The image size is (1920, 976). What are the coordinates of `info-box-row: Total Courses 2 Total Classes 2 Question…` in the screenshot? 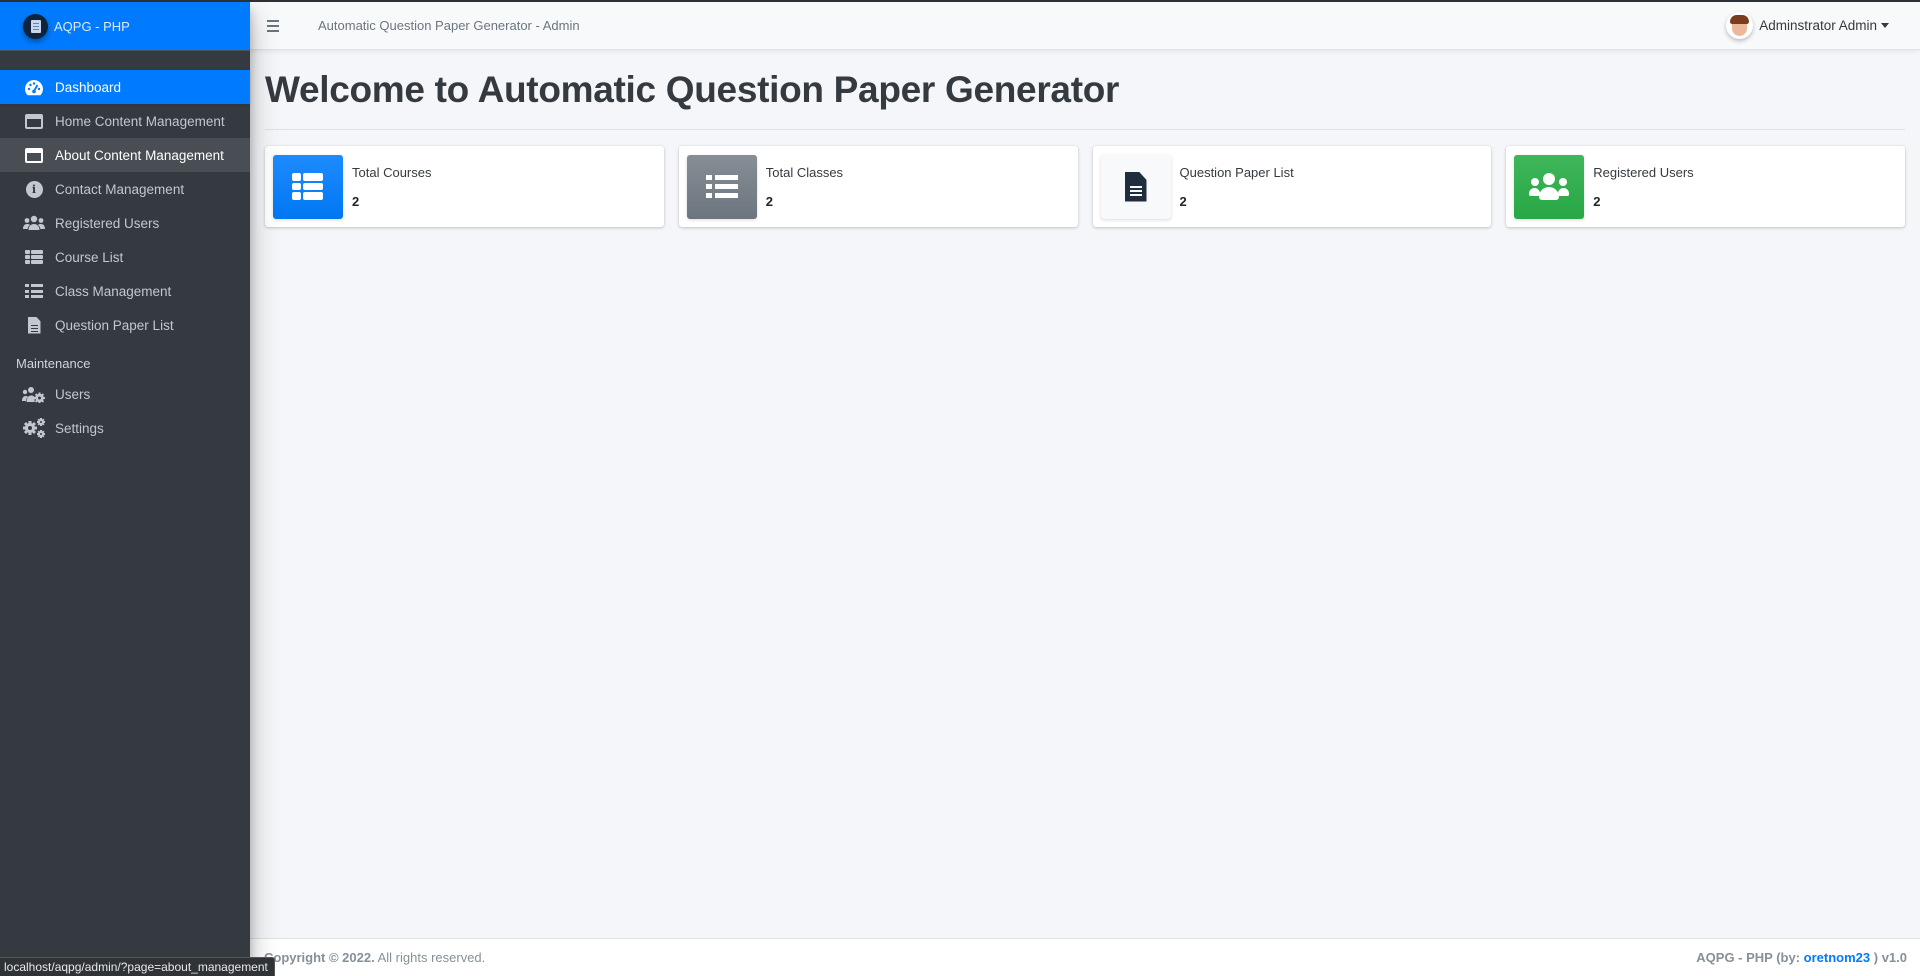 It's located at (1085, 186).